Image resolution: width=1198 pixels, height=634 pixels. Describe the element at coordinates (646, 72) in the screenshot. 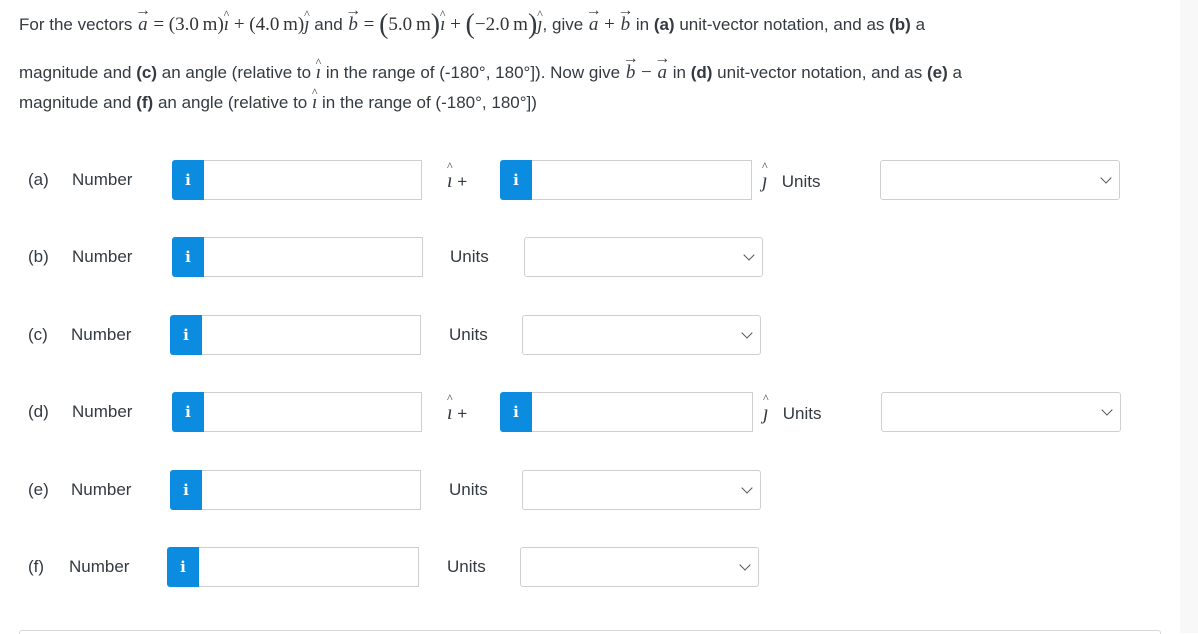

I see `minus-sign: −` at that location.